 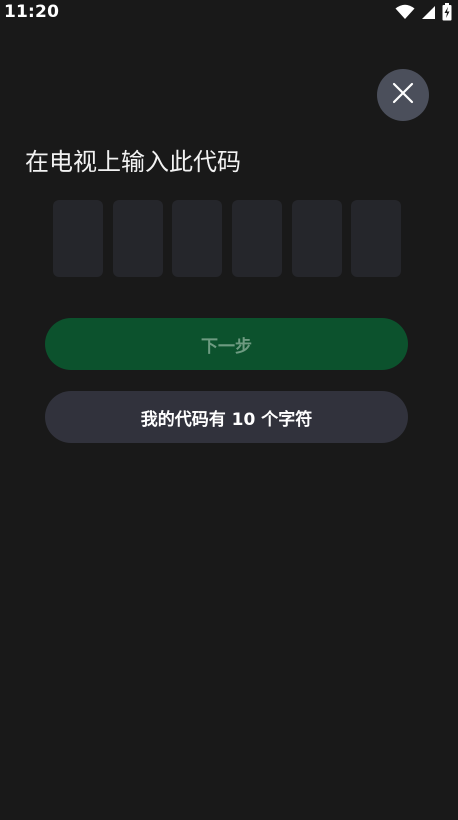 I want to click on status-icons, so click(x=423, y=14).